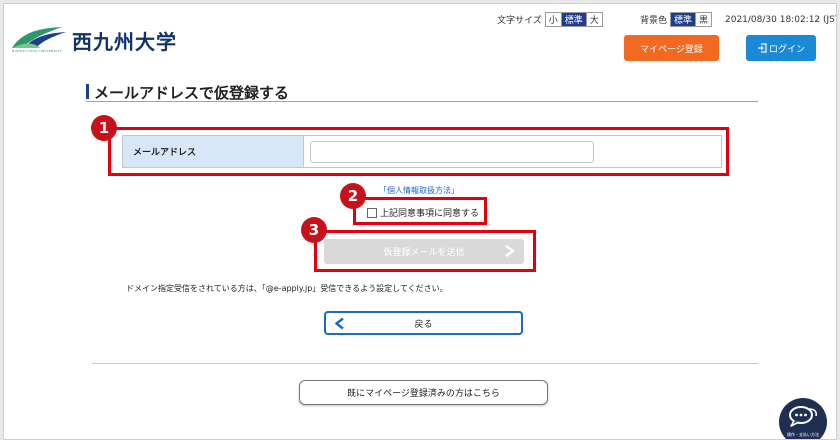 This screenshot has height=440, width=840. I want to click on font-size-large: 大, so click(594, 19).